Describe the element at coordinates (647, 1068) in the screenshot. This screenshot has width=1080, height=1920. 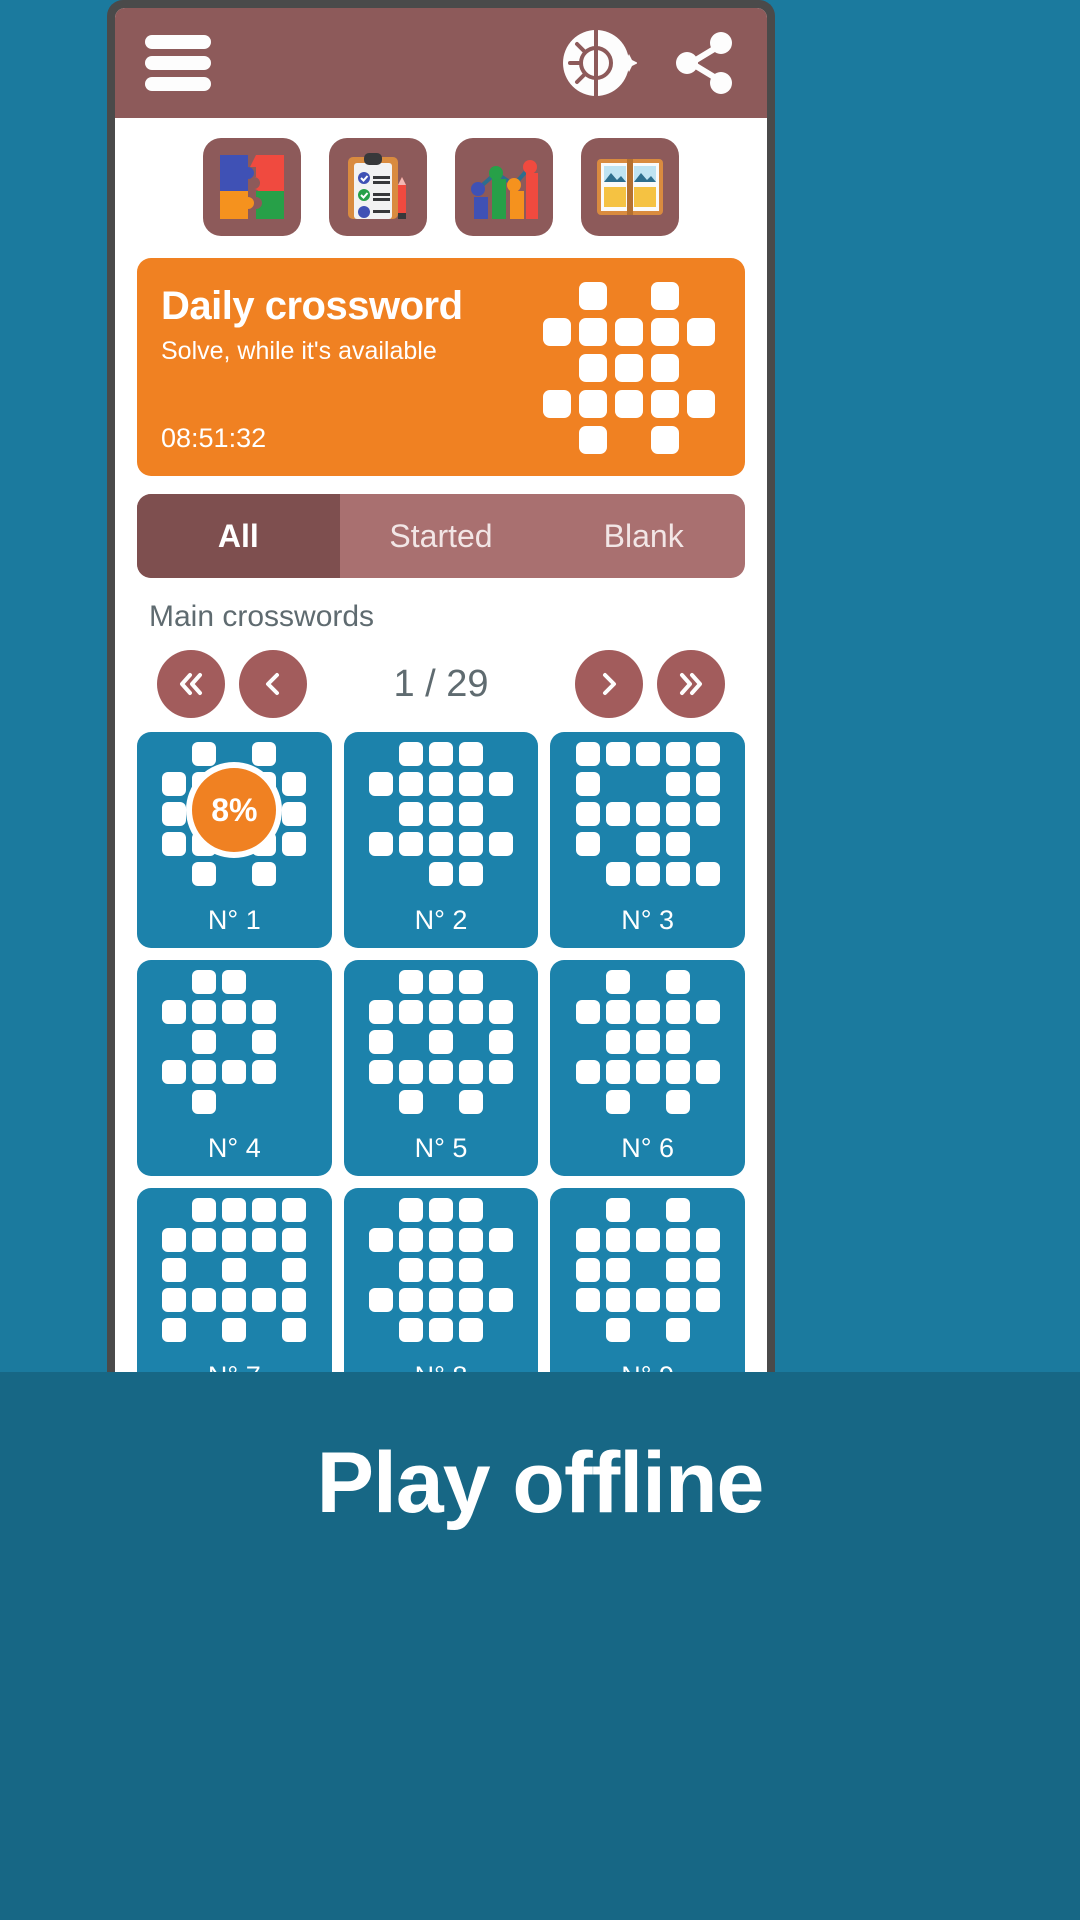
I see `crossword-card: N° 6` at that location.